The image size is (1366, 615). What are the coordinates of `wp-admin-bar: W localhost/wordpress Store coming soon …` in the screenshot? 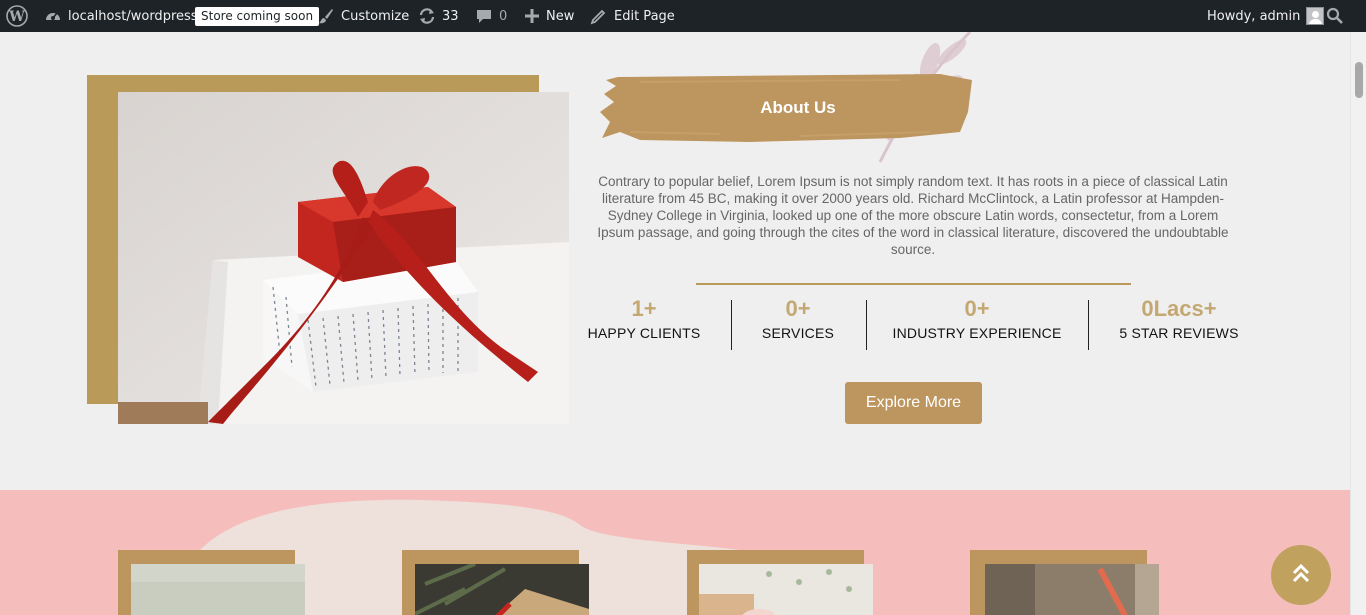 It's located at (683, 16).